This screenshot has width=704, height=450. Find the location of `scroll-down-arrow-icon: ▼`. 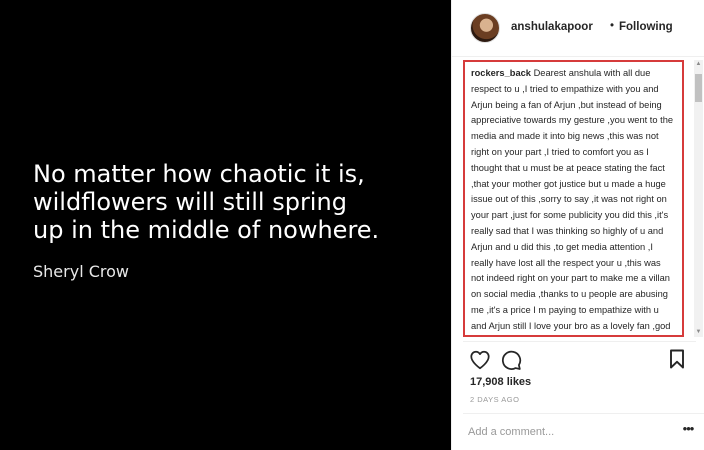

scroll-down-arrow-icon: ▼ is located at coordinates (698, 332).